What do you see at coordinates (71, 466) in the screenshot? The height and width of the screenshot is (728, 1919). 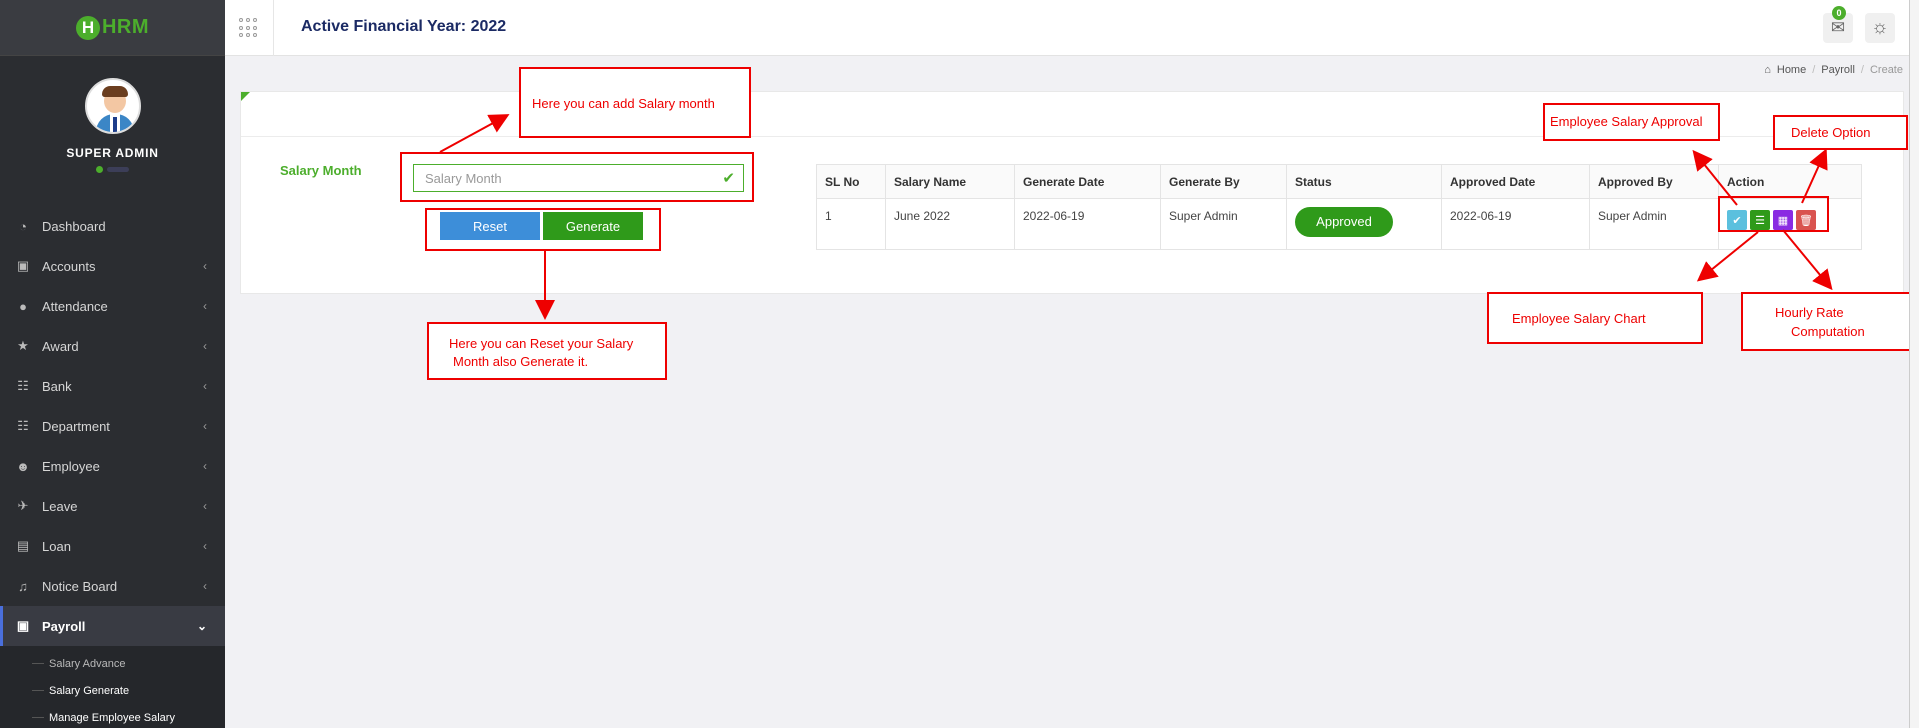 I see `sidebar-item-label: Employee` at bounding box center [71, 466].